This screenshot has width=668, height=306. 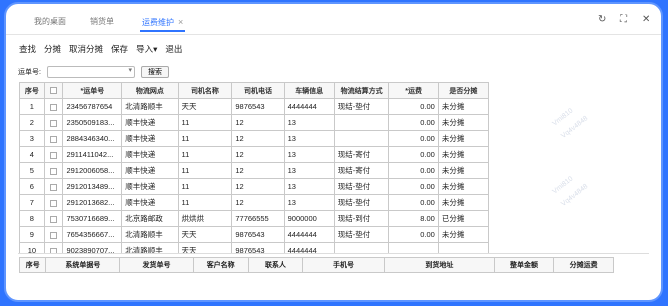 What do you see at coordinates (413, 247) in the screenshot?
I see `cell-freight` at bounding box center [413, 247].